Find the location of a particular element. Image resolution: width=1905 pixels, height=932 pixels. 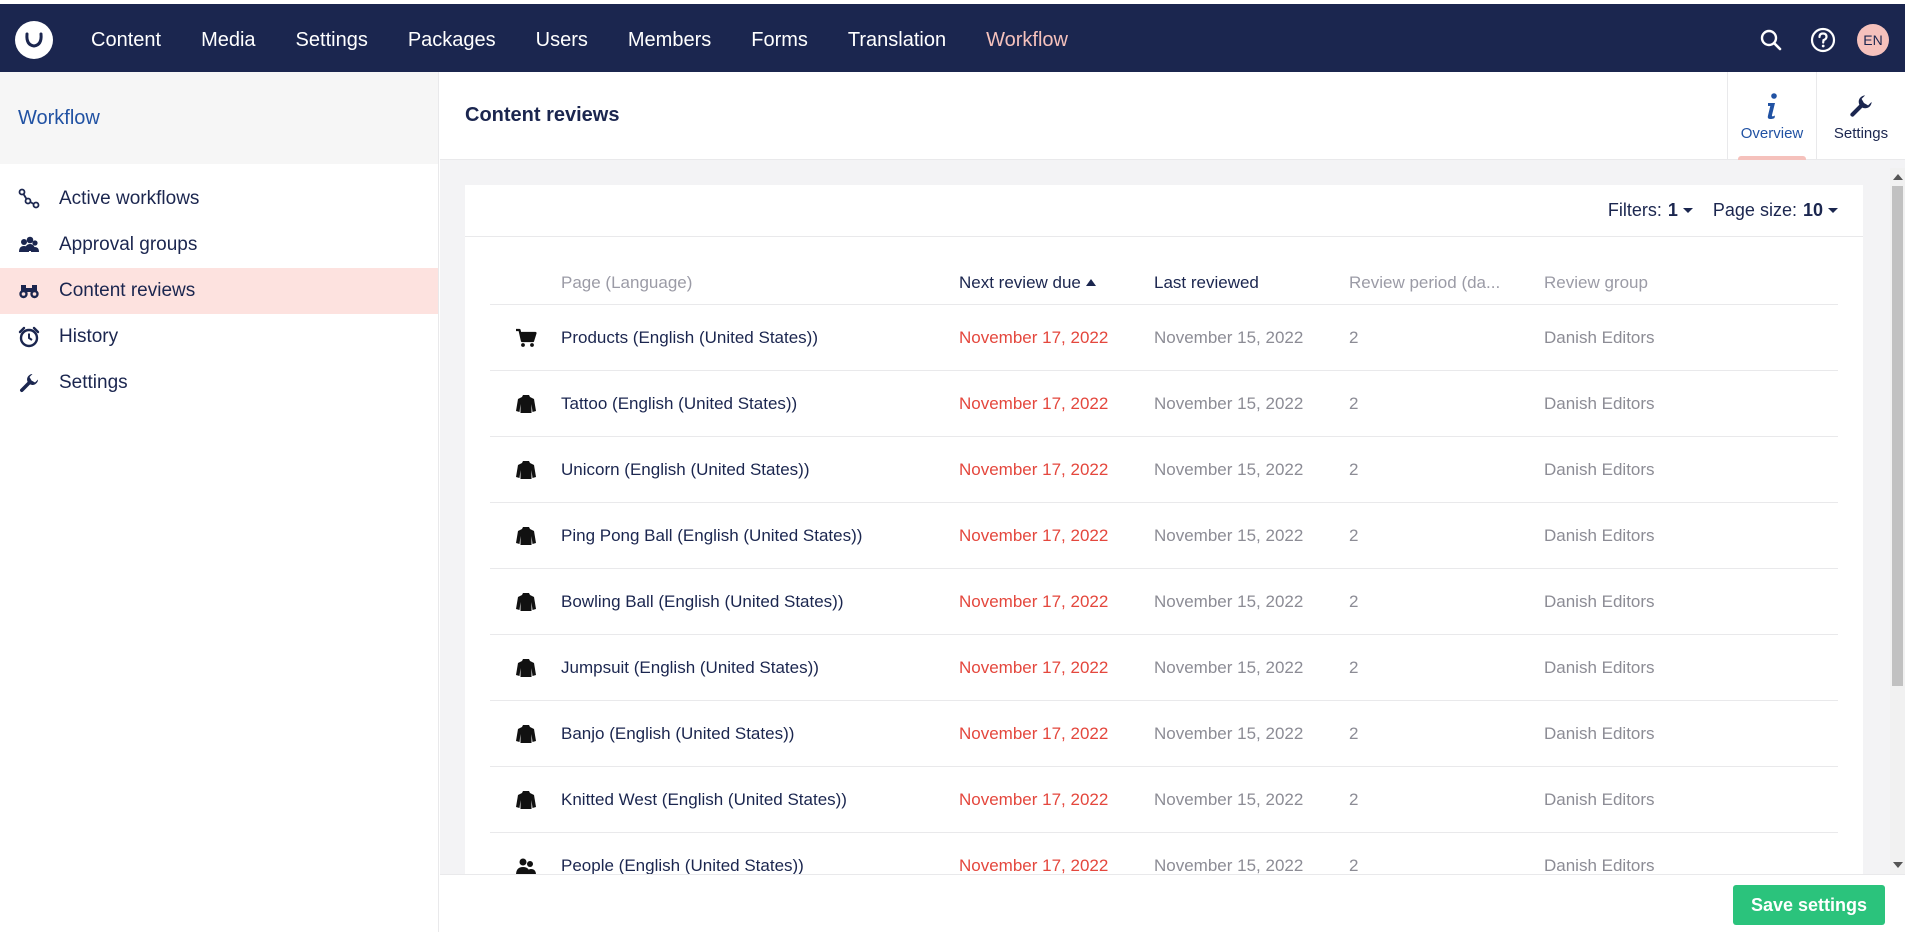

nav-packages: Packages is located at coordinates (452, 40).